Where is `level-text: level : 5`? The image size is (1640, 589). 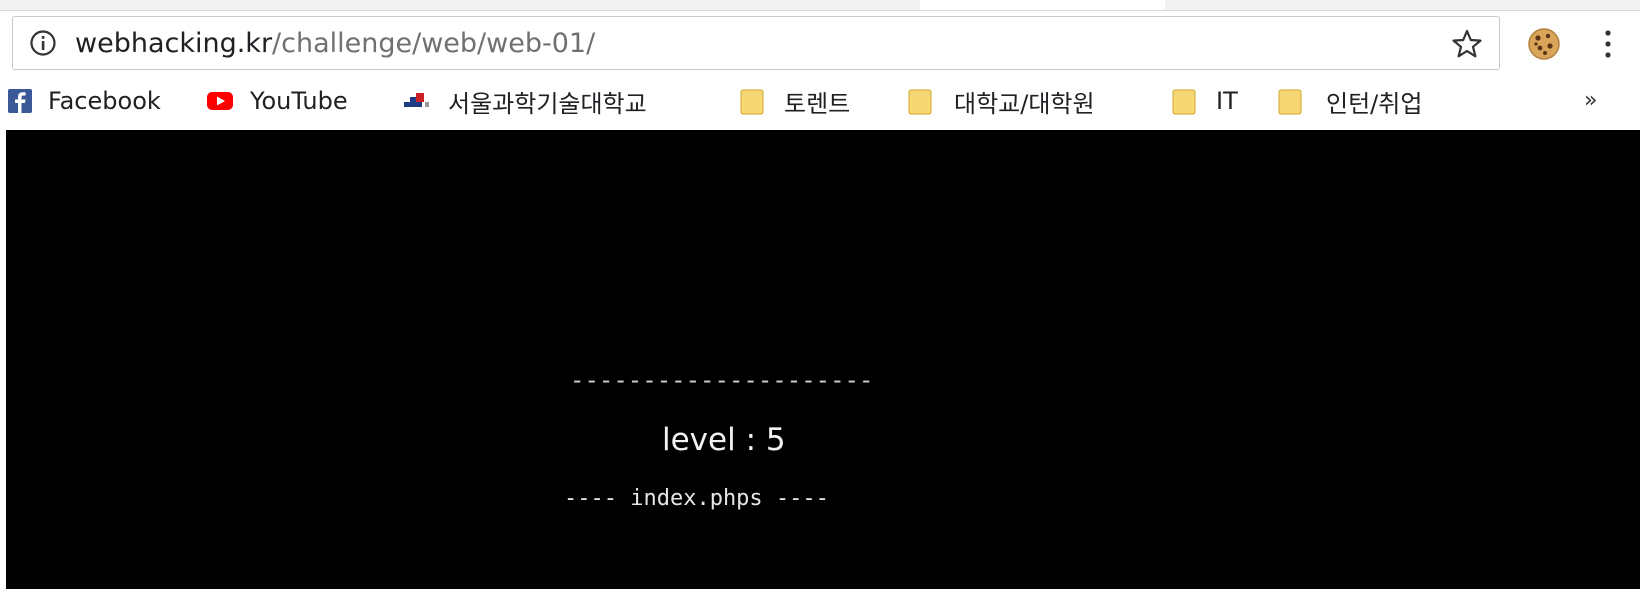 level-text: level : 5 is located at coordinates (724, 440).